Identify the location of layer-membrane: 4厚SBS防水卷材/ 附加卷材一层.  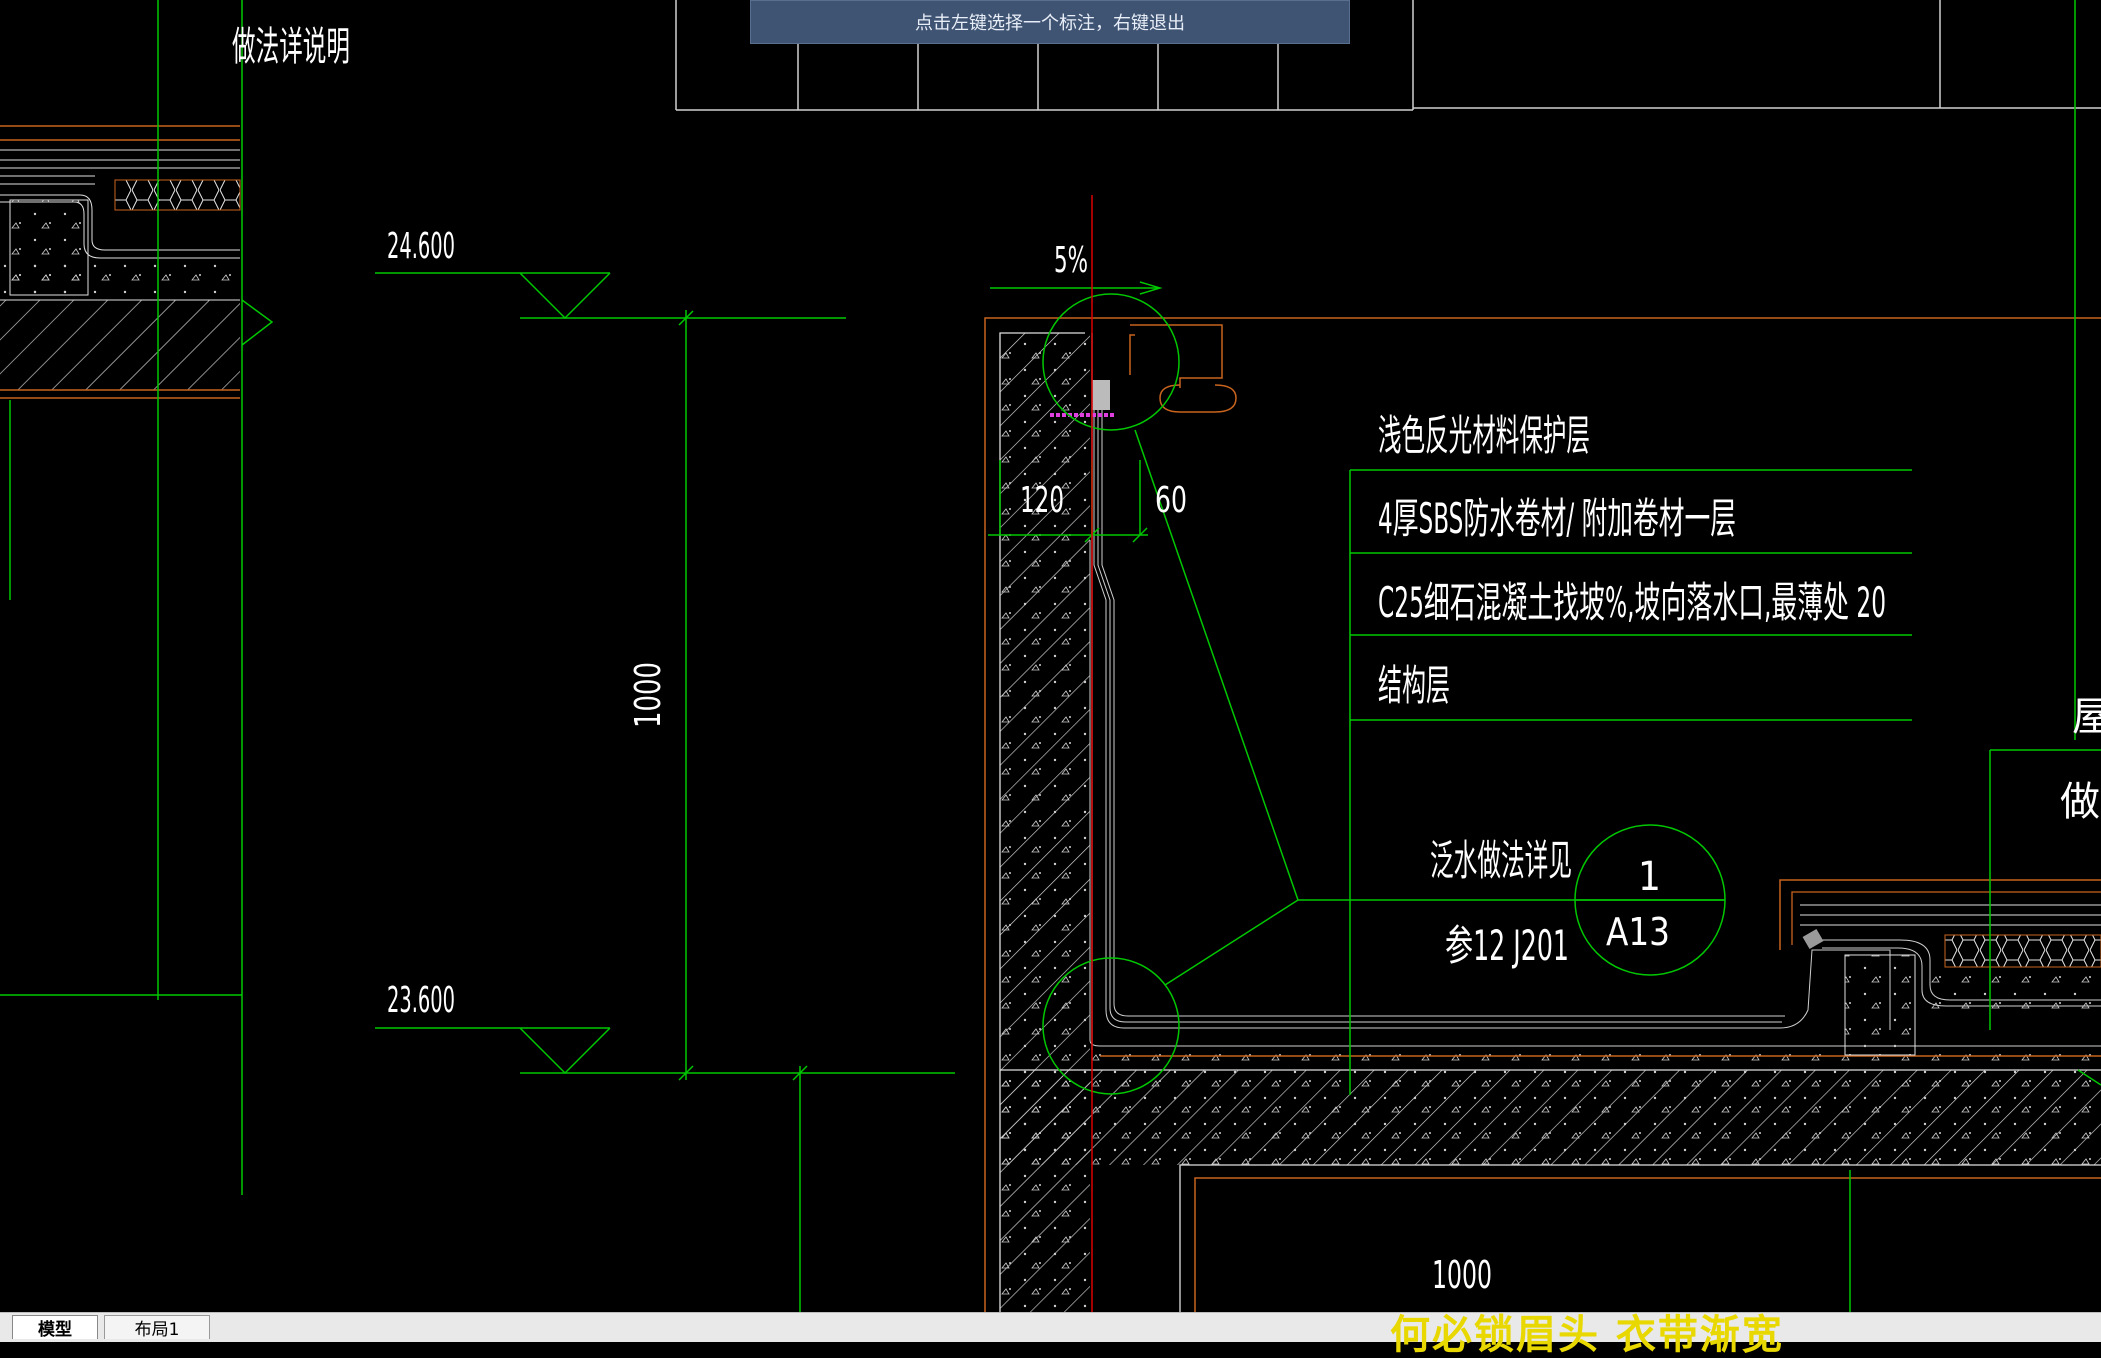
(1557, 518).